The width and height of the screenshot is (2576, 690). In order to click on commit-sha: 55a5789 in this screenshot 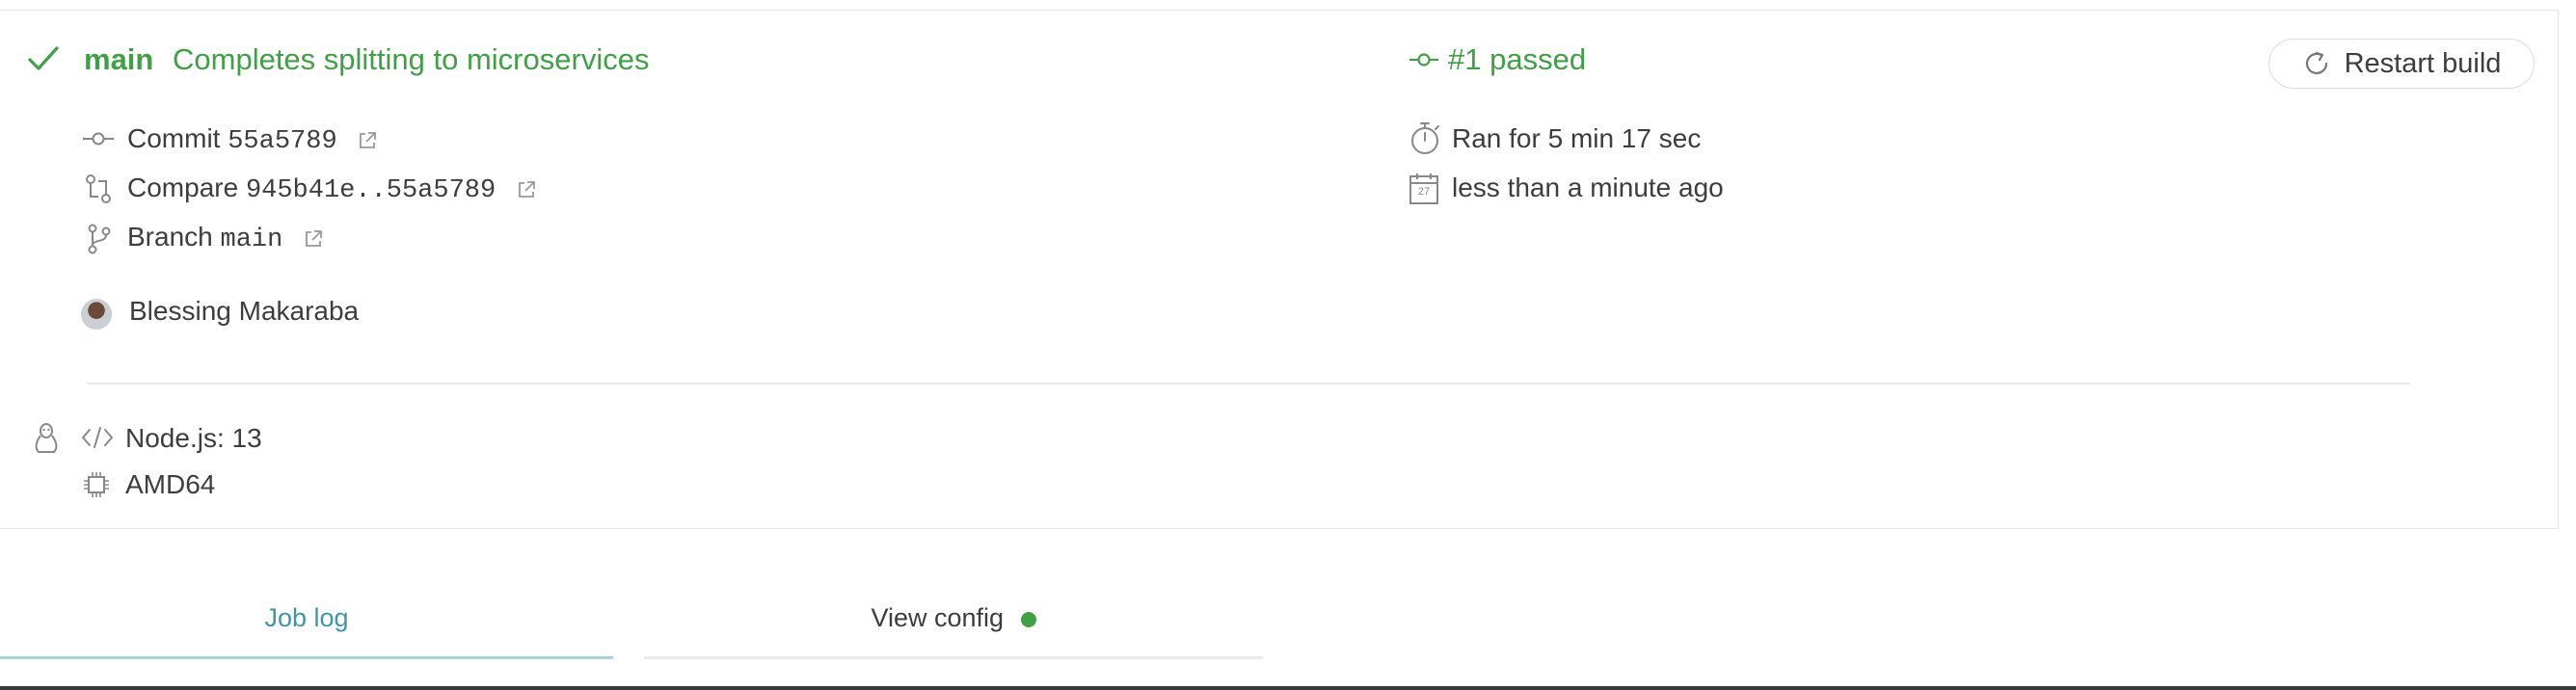, I will do `click(282, 141)`.